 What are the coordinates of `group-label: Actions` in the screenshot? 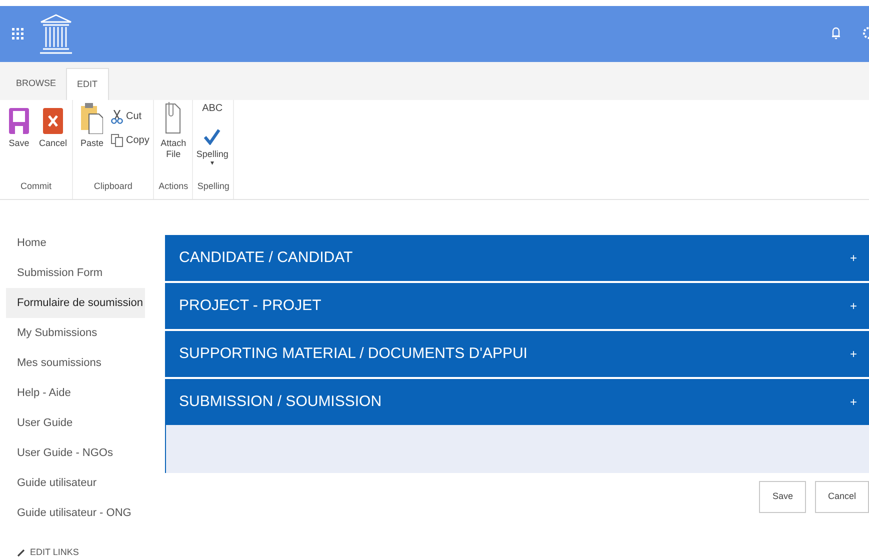 It's located at (173, 186).